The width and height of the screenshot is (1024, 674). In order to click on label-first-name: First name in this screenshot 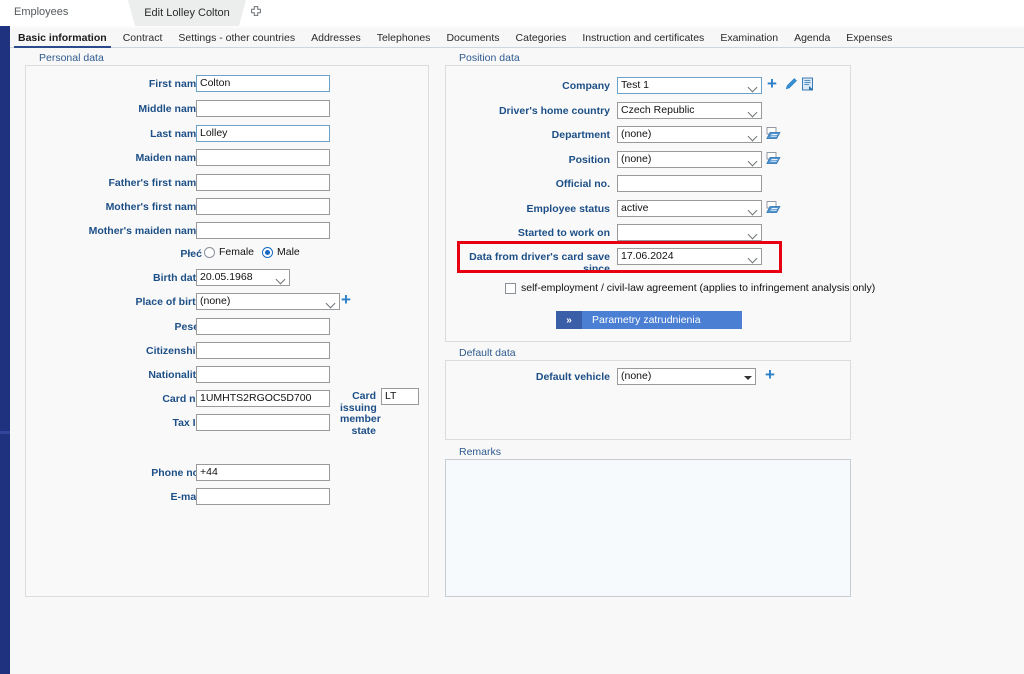, I will do `click(175, 84)`.